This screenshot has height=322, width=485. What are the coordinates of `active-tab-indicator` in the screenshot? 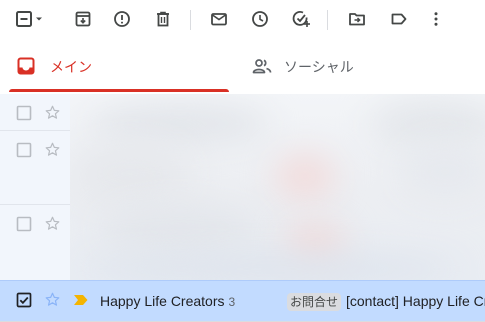 It's located at (119, 90).